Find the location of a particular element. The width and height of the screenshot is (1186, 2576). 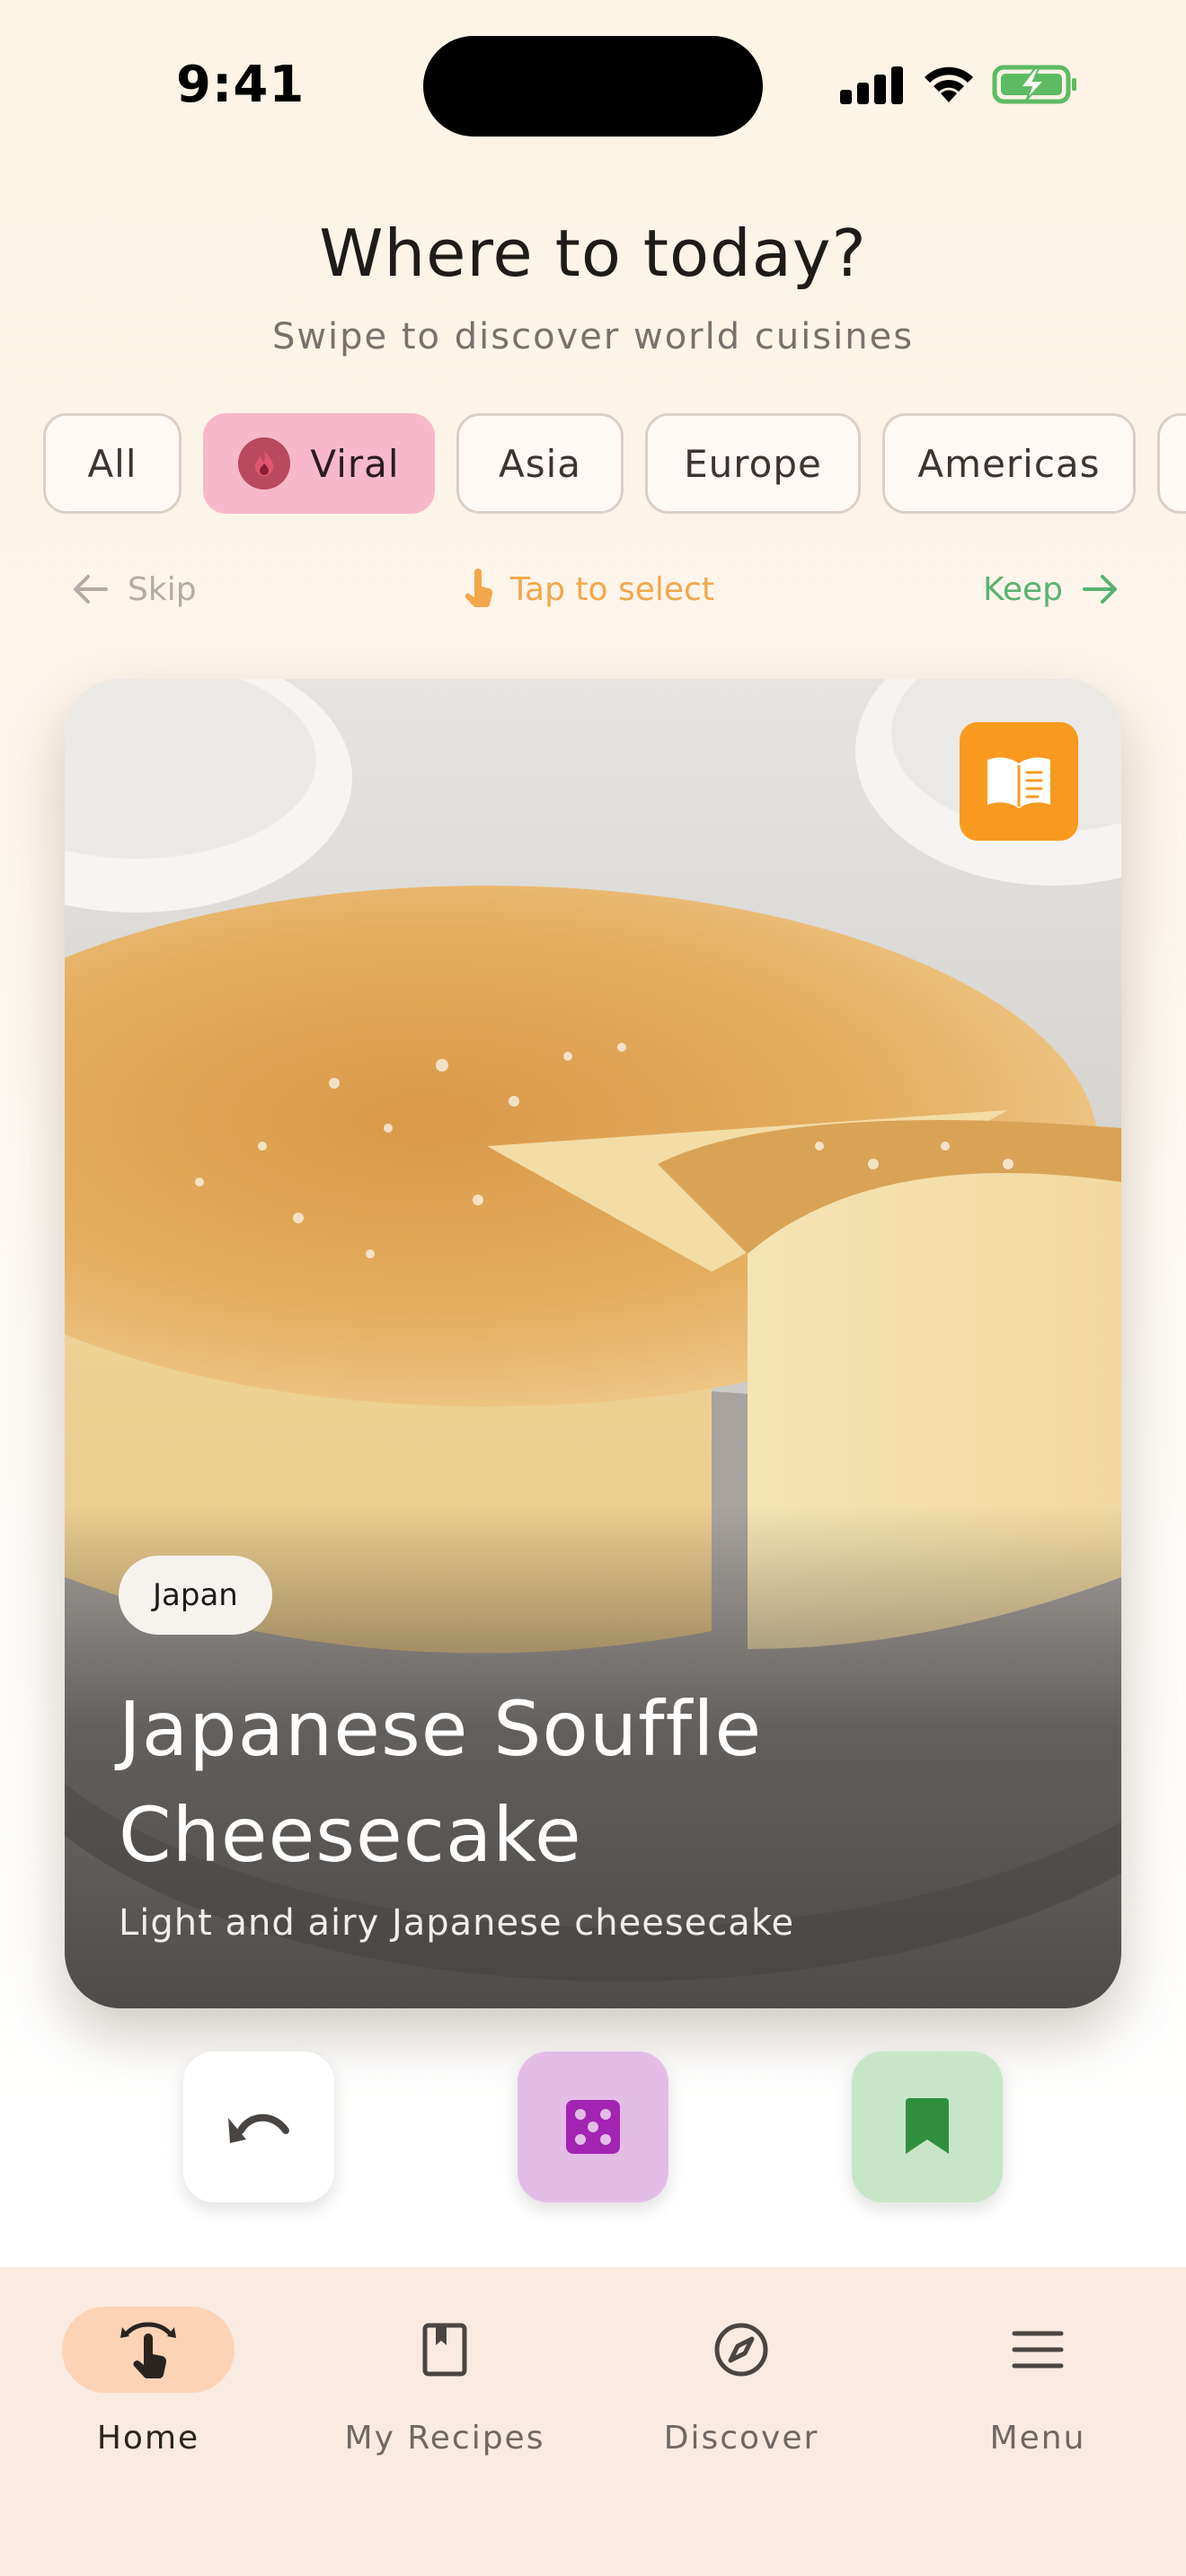

nav-discover: Discover is located at coordinates (741, 2375).